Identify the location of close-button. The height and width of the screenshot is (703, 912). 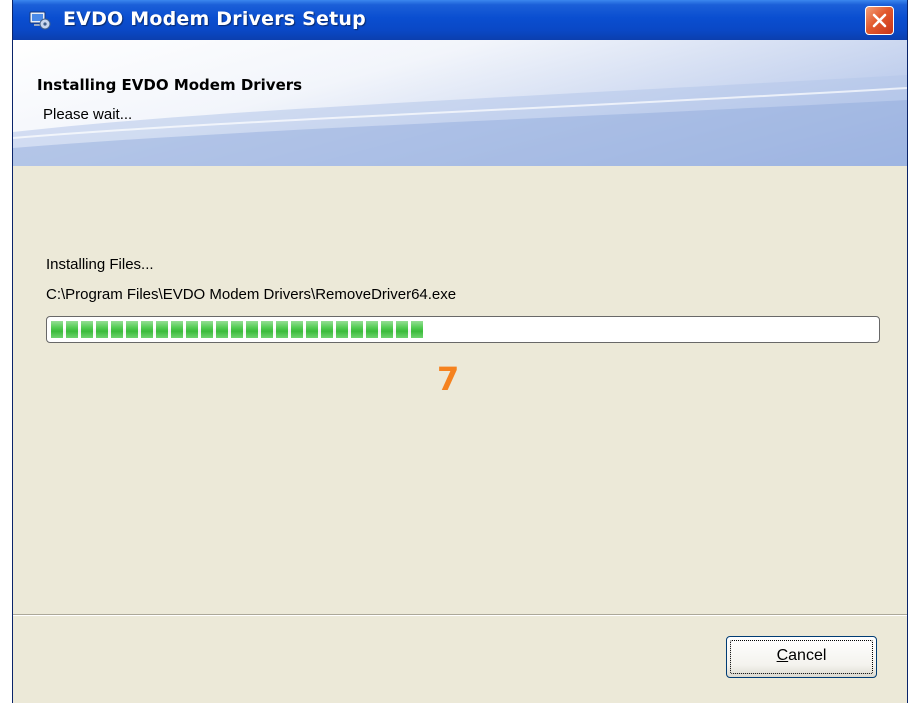
(879, 20).